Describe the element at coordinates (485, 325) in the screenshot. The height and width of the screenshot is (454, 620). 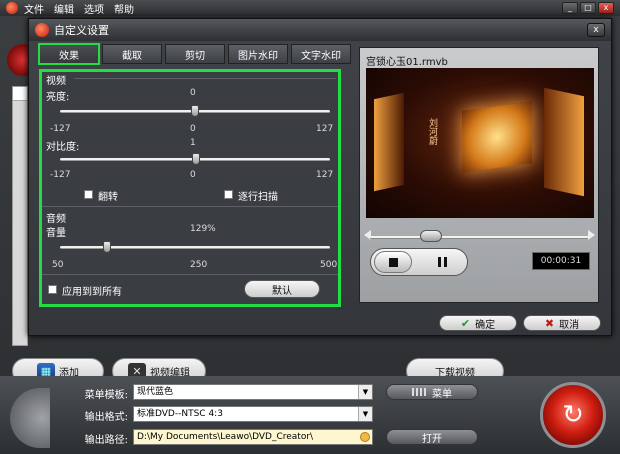
I see `ok-label: 确定` at that location.